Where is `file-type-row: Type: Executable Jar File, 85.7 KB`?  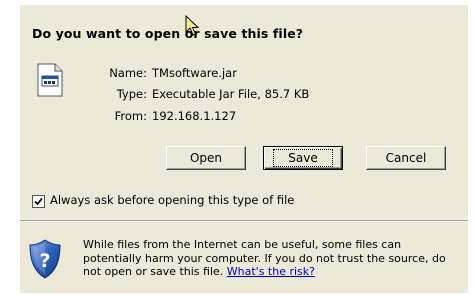 file-type-row: Type: Executable Jar File, 85.7 KB is located at coordinates (235, 94).